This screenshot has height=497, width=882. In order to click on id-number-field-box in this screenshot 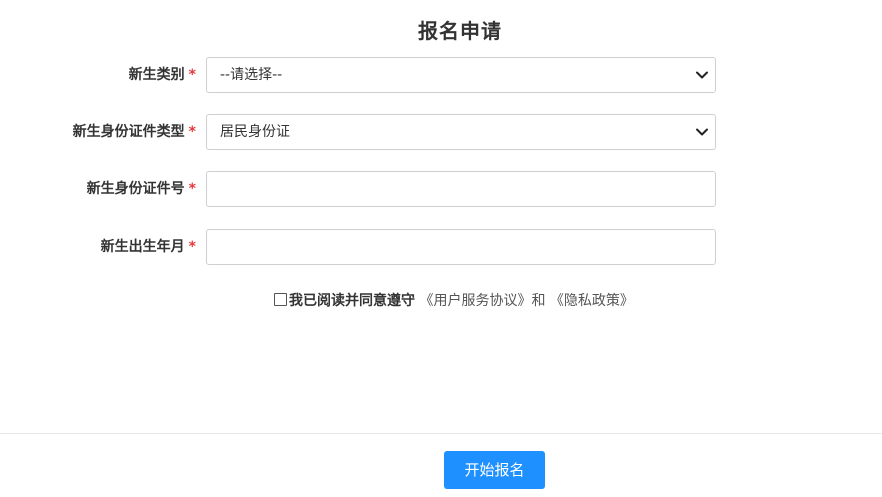, I will do `click(461, 189)`.